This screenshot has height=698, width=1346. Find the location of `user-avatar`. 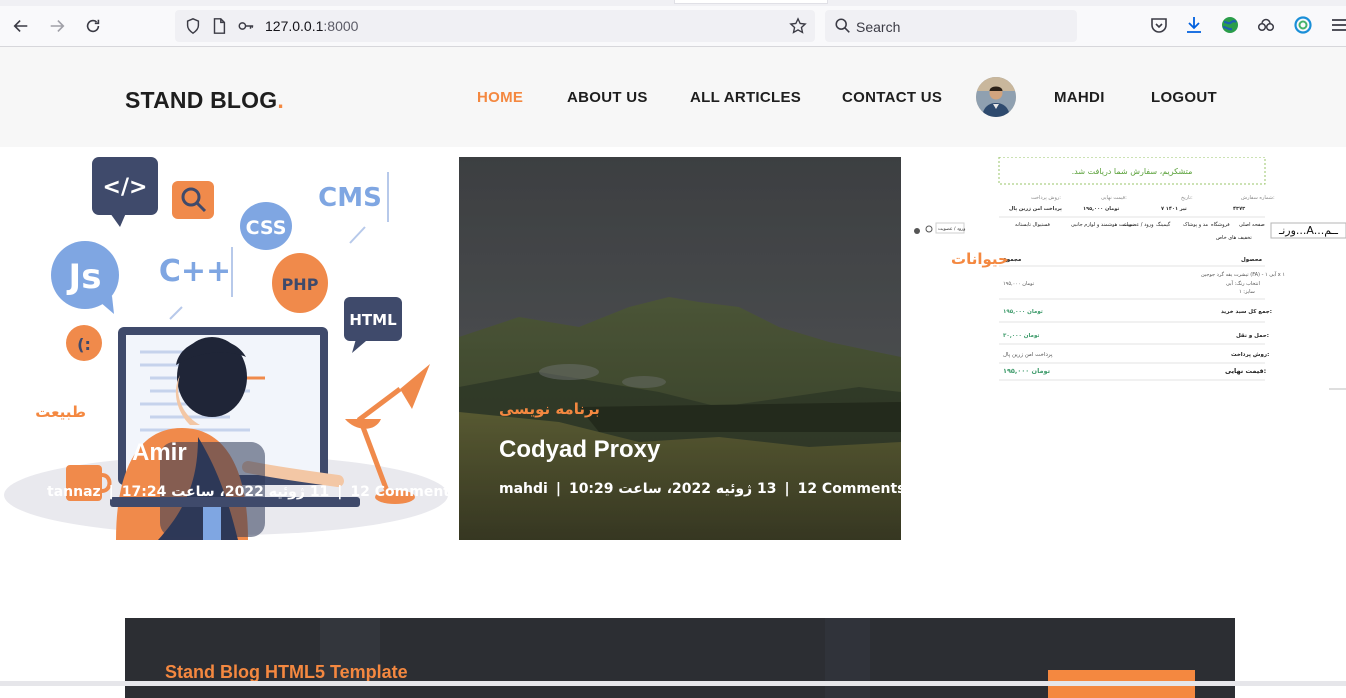

user-avatar is located at coordinates (996, 97).